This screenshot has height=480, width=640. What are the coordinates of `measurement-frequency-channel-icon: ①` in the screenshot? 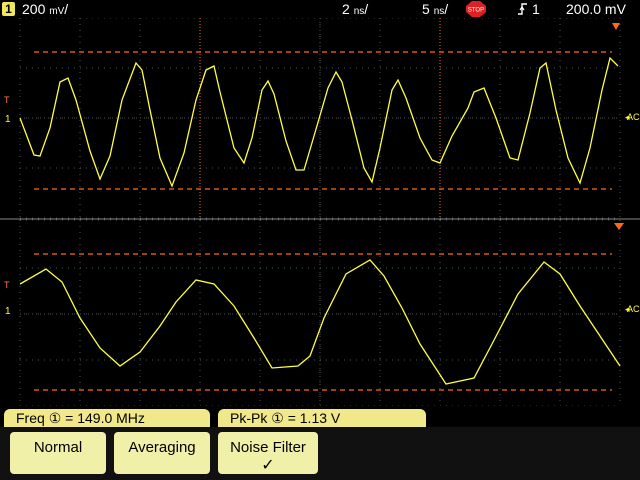 It's located at (55, 418).